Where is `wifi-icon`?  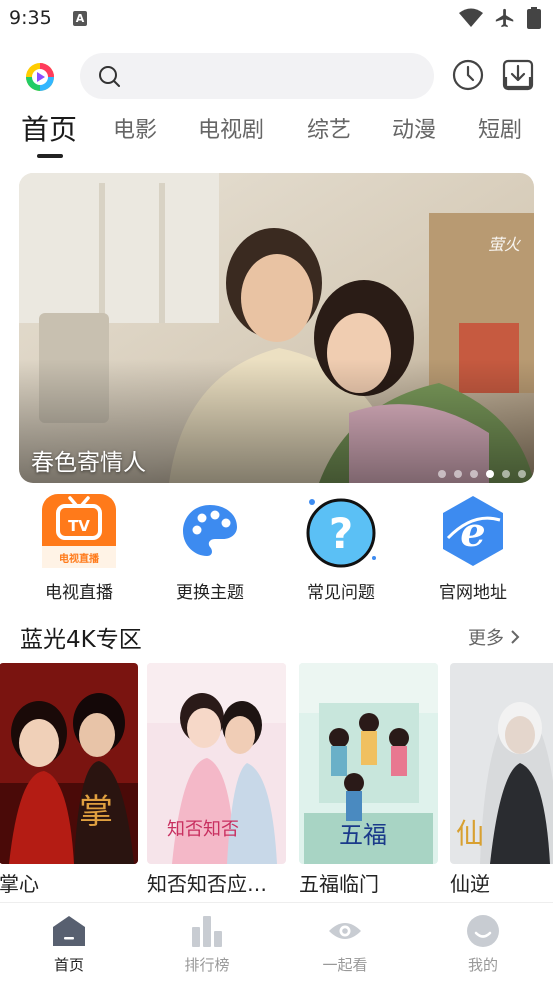 wifi-icon is located at coordinates (471, 17).